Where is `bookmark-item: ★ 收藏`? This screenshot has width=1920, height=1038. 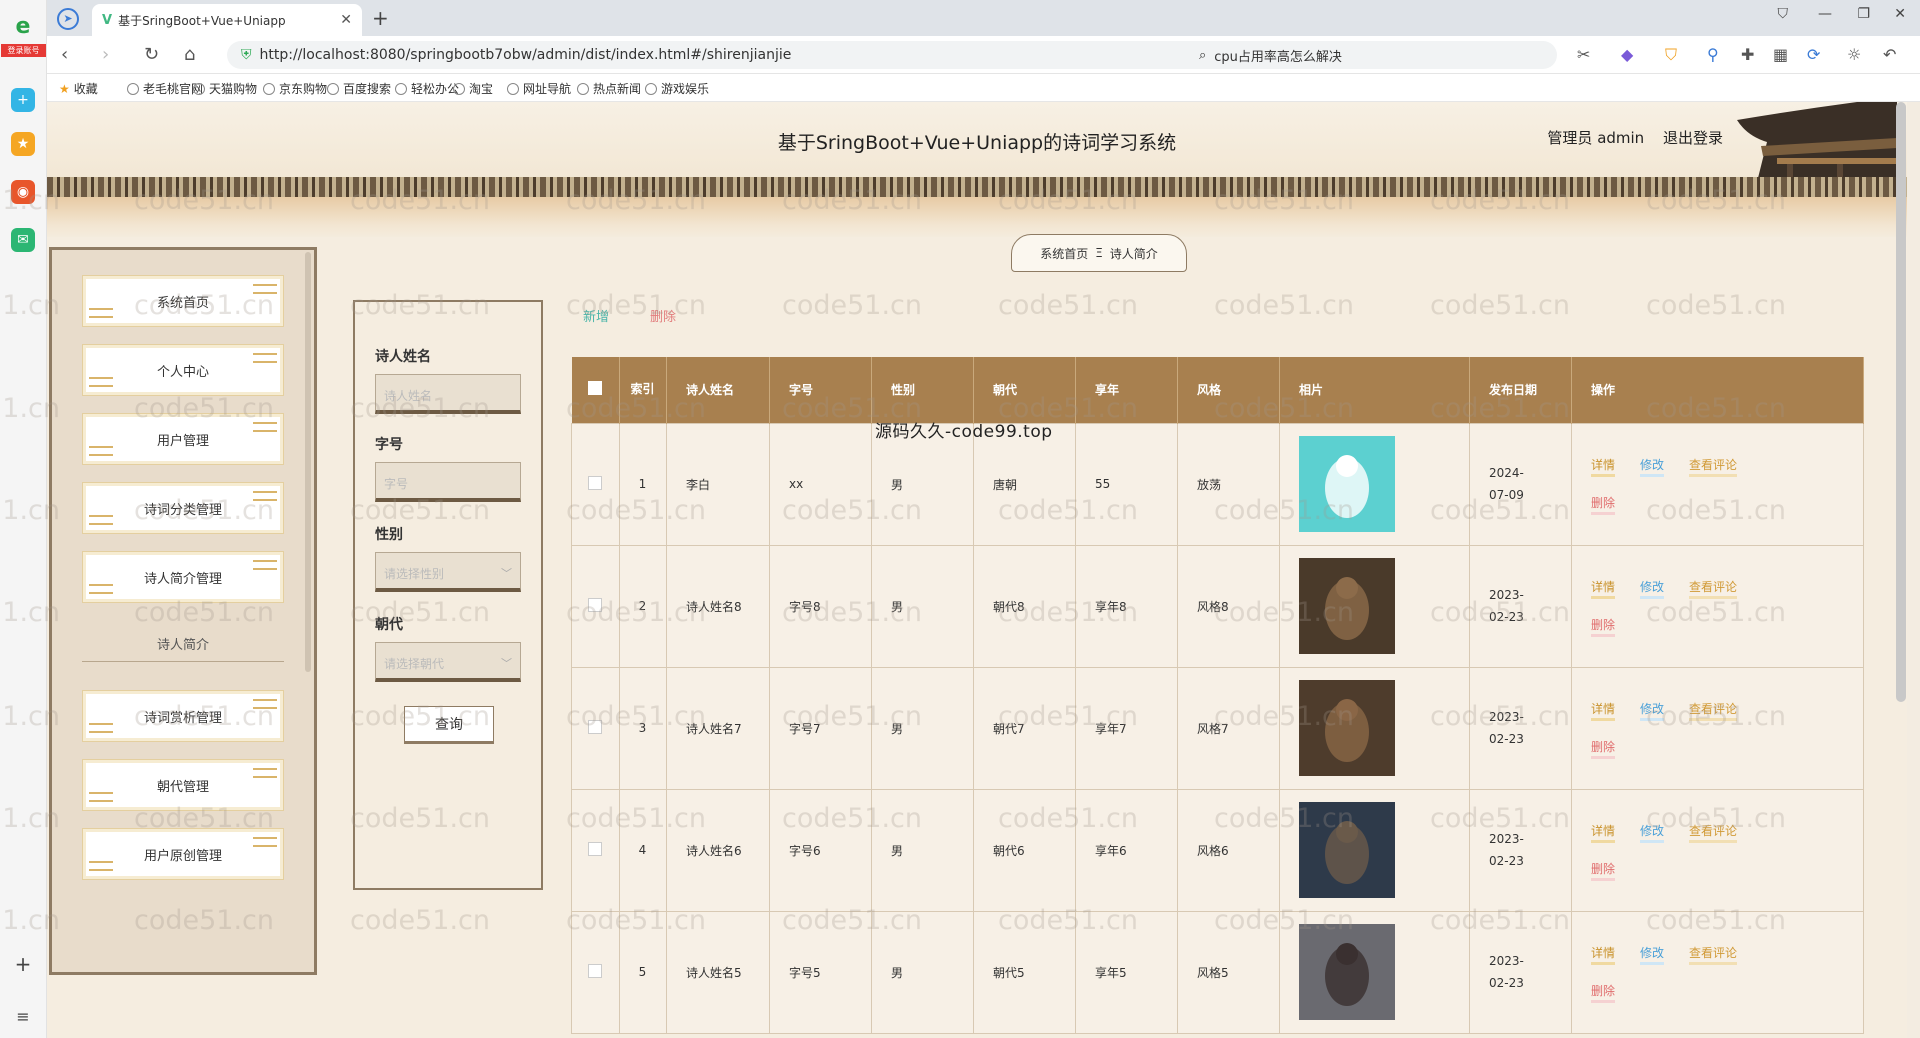 bookmark-item: ★ 收藏 is located at coordinates (78, 88).